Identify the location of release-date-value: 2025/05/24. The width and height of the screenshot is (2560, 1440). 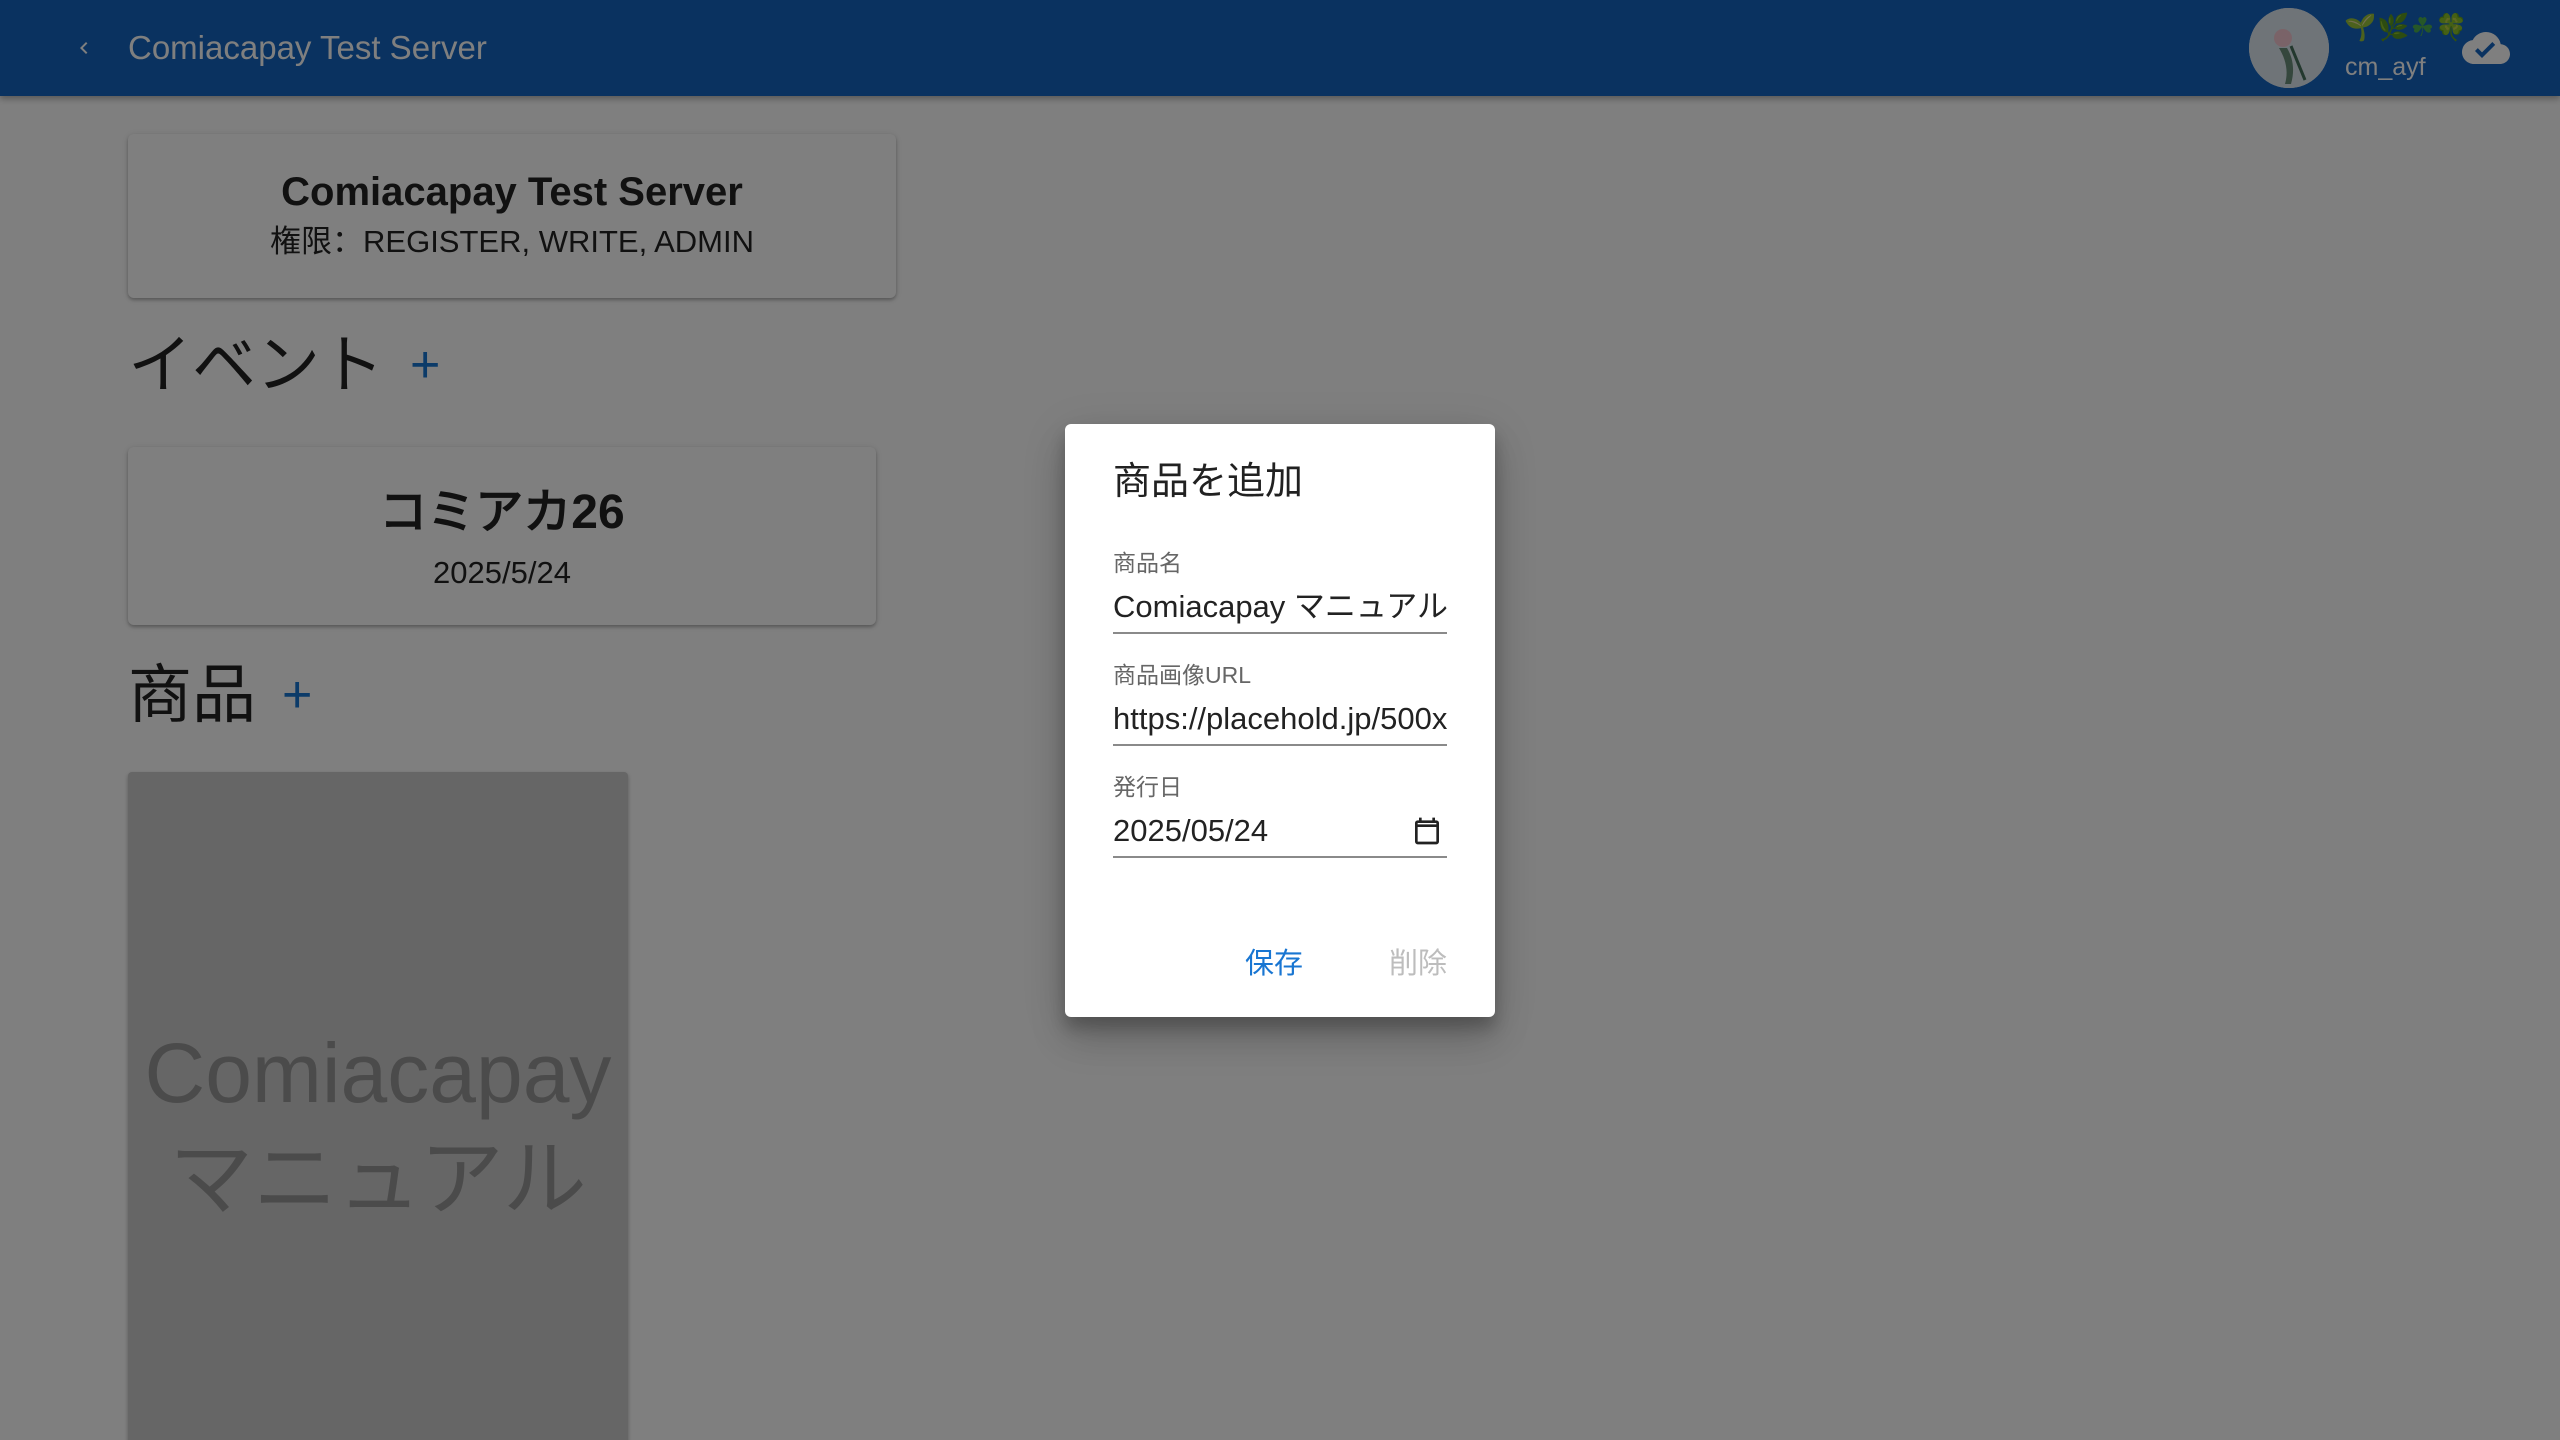
(1191, 830).